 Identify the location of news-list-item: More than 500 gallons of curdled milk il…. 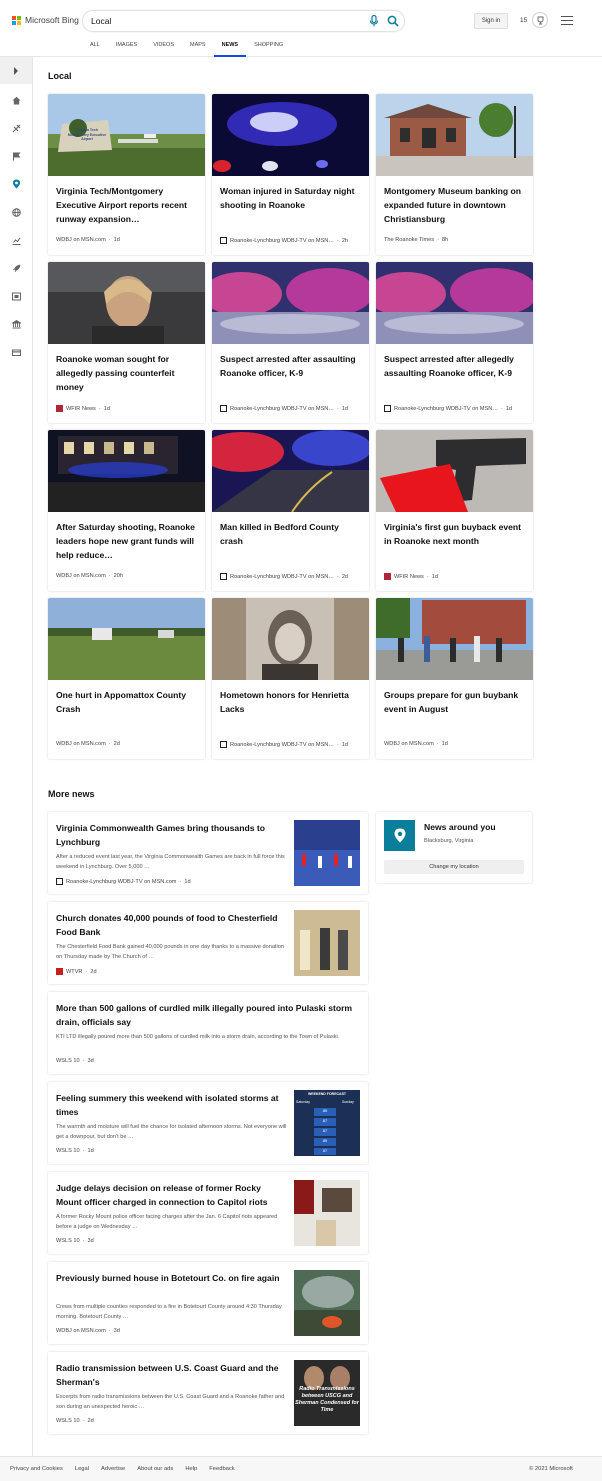
(208, 1033).